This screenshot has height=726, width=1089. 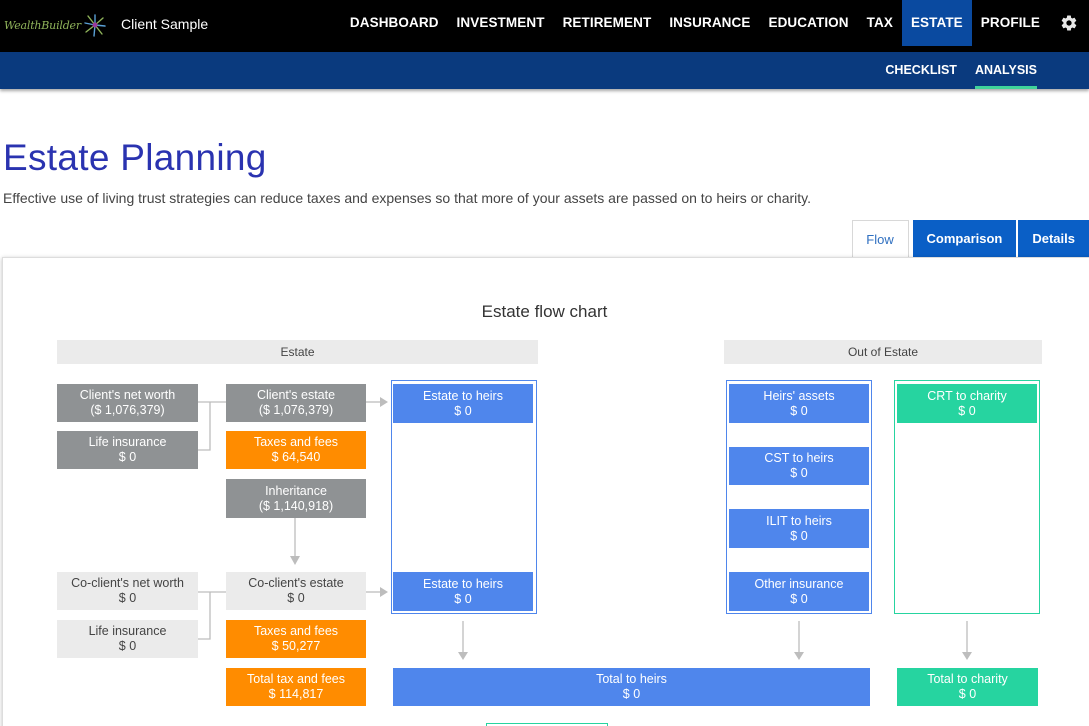 I want to click on crt-to-charity-label: CRT to charity, so click(x=967, y=395).